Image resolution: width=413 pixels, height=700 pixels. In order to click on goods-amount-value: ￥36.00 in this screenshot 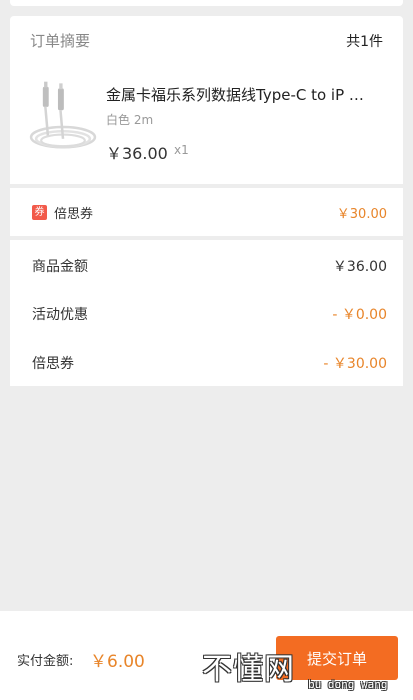, I will do `click(359, 267)`.